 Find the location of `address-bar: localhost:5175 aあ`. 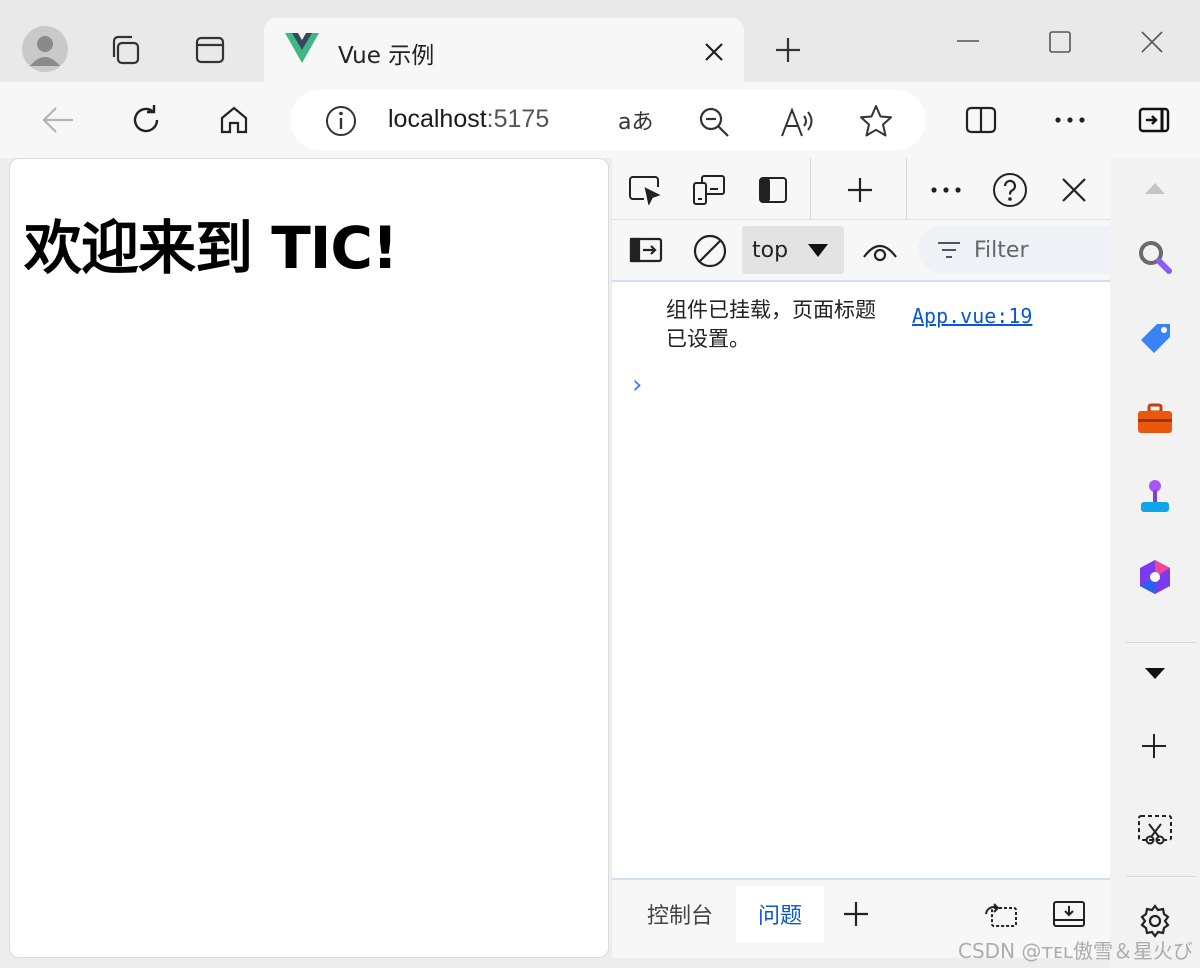

address-bar: localhost:5175 aあ is located at coordinates (608, 120).